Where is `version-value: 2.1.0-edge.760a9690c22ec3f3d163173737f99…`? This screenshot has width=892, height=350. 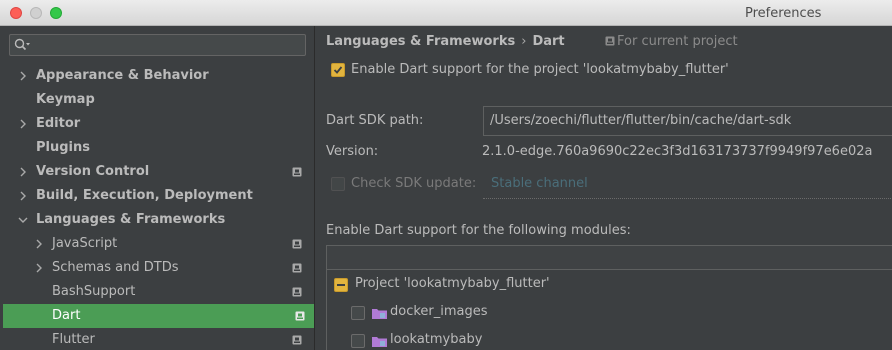
version-value: 2.1.0-edge.760a9690c22ec3f3d163173737f99… is located at coordinates (677, 151).